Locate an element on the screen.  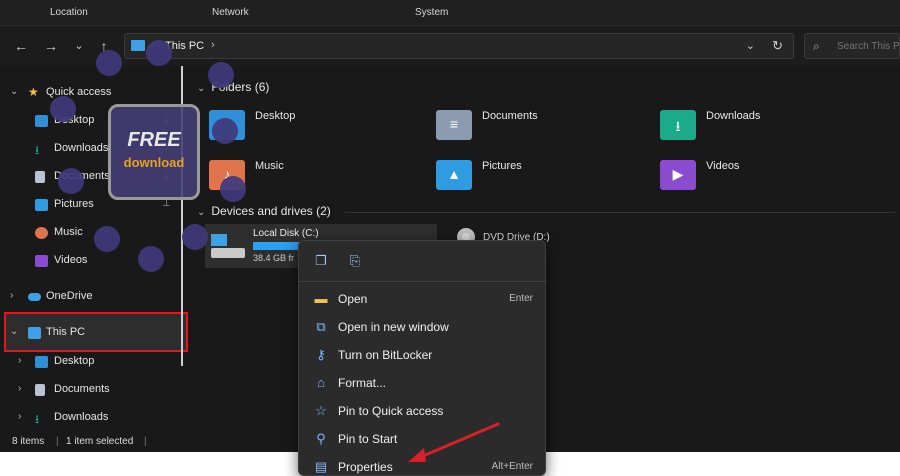
folder-downloads: ⭳ Downloads is located at coordinates (765, 126).